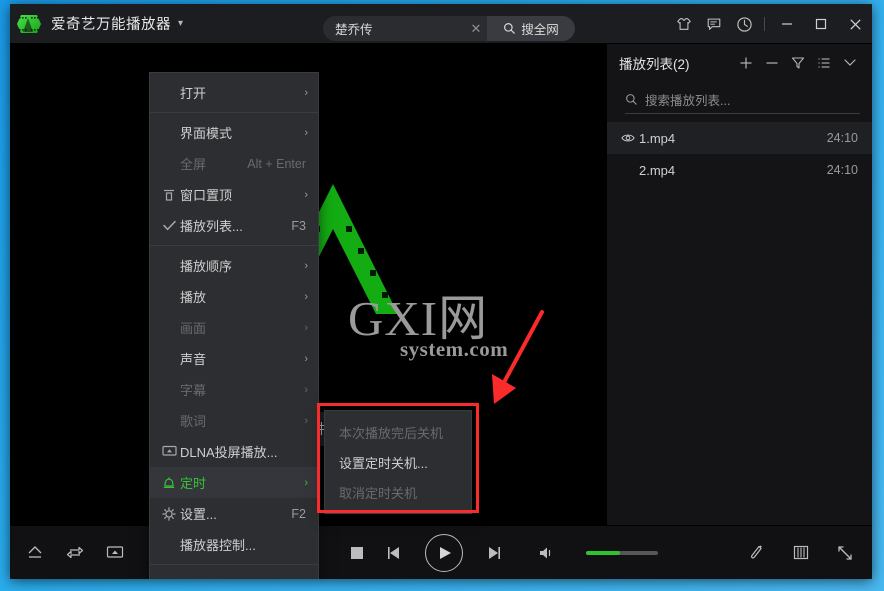  What do you see at coordinates (394, 553) in the screenshot?
I see `previous-button` at bounding box center [394, 553].